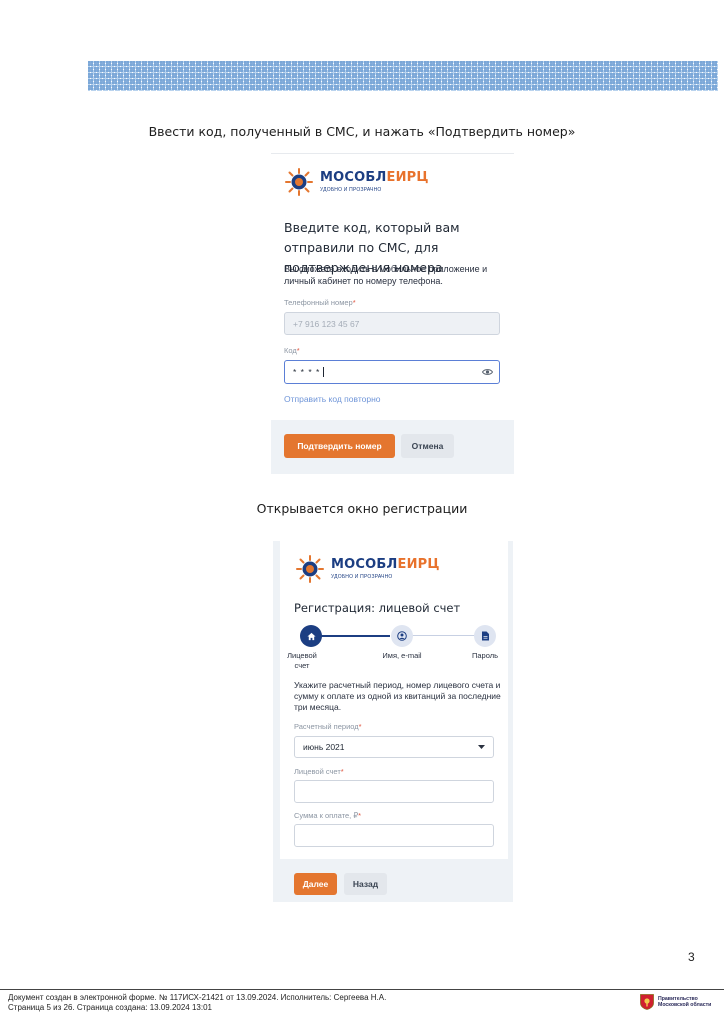 The image size is (724, 1024). What do you see at coordinates (647, 1002) in the screenshot?
I see `coat-of-arms-icon` at bounding box center [647, 1002].